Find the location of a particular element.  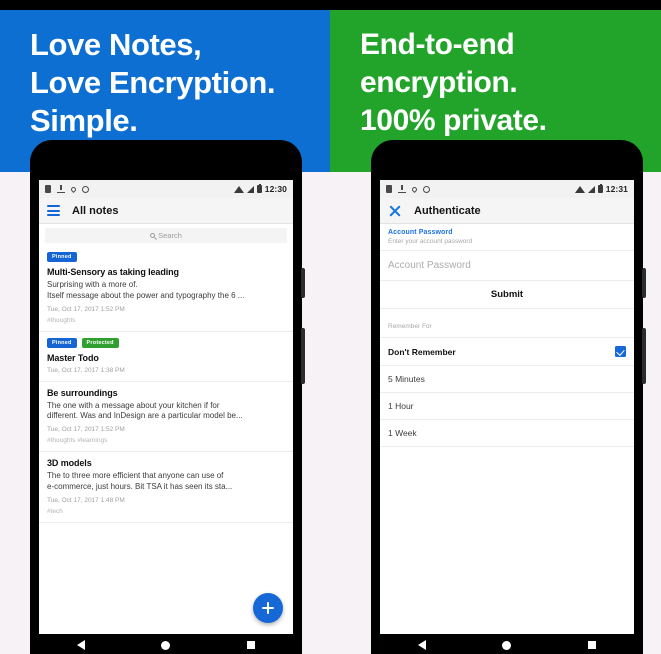

right-status-time: 12:31 is located at coordinates (616, 189).